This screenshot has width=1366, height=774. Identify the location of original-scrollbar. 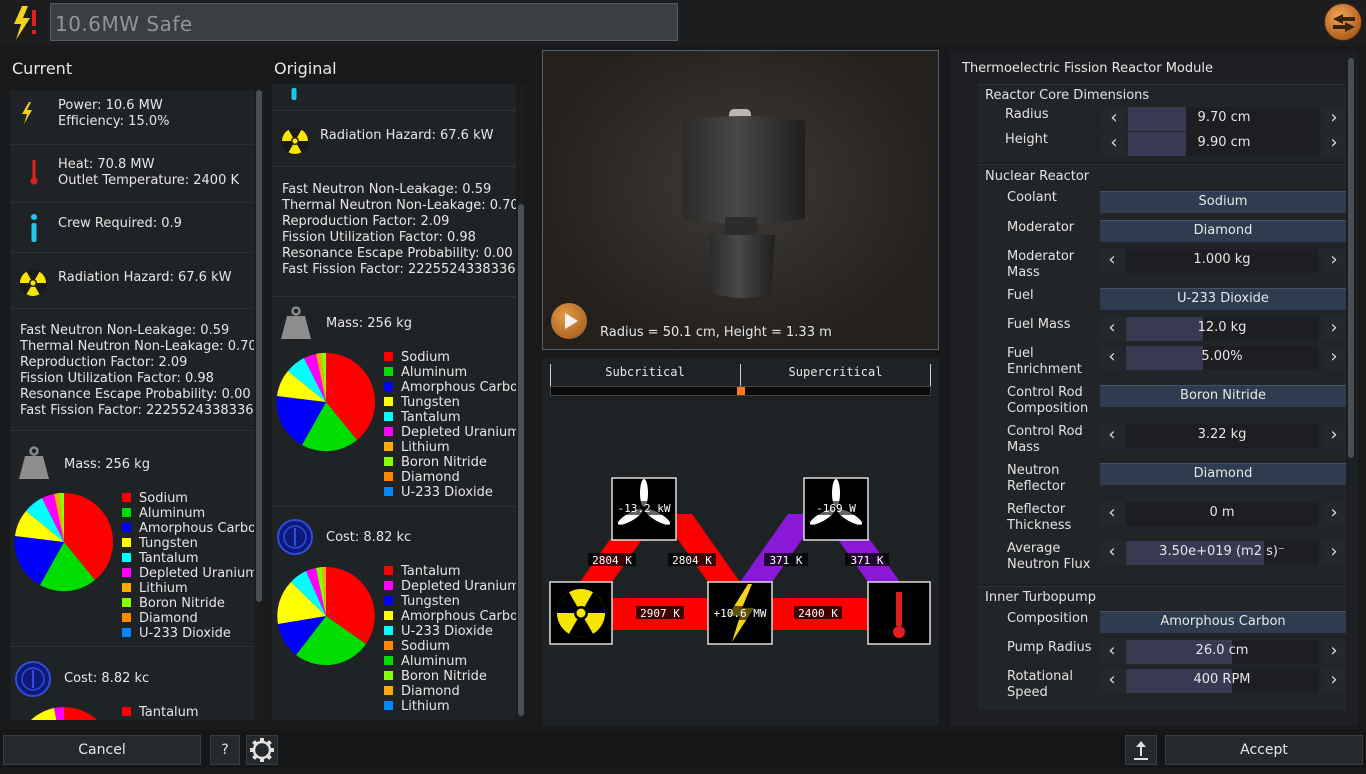
(521, 402).